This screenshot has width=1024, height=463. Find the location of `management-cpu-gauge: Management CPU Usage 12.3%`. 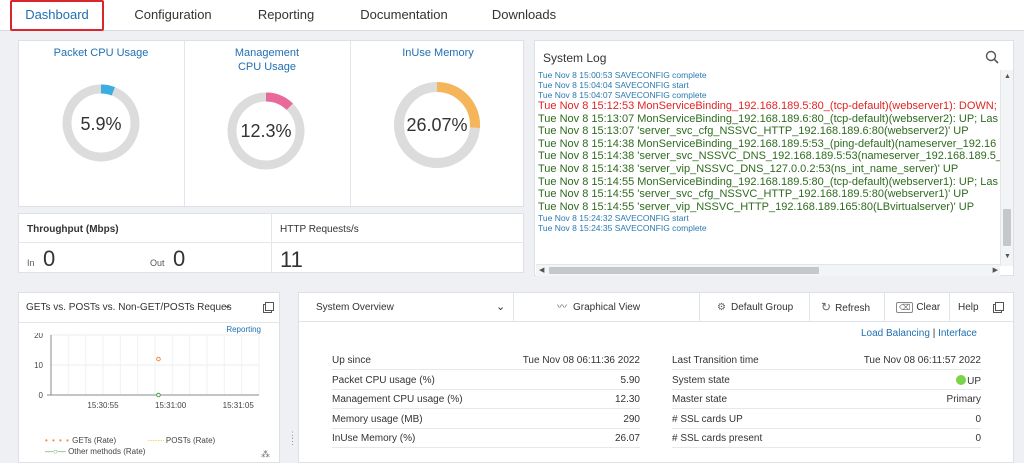

management-cpu-gauge: Management CPU Usage 12.3% is located at coordinates (267, 124).